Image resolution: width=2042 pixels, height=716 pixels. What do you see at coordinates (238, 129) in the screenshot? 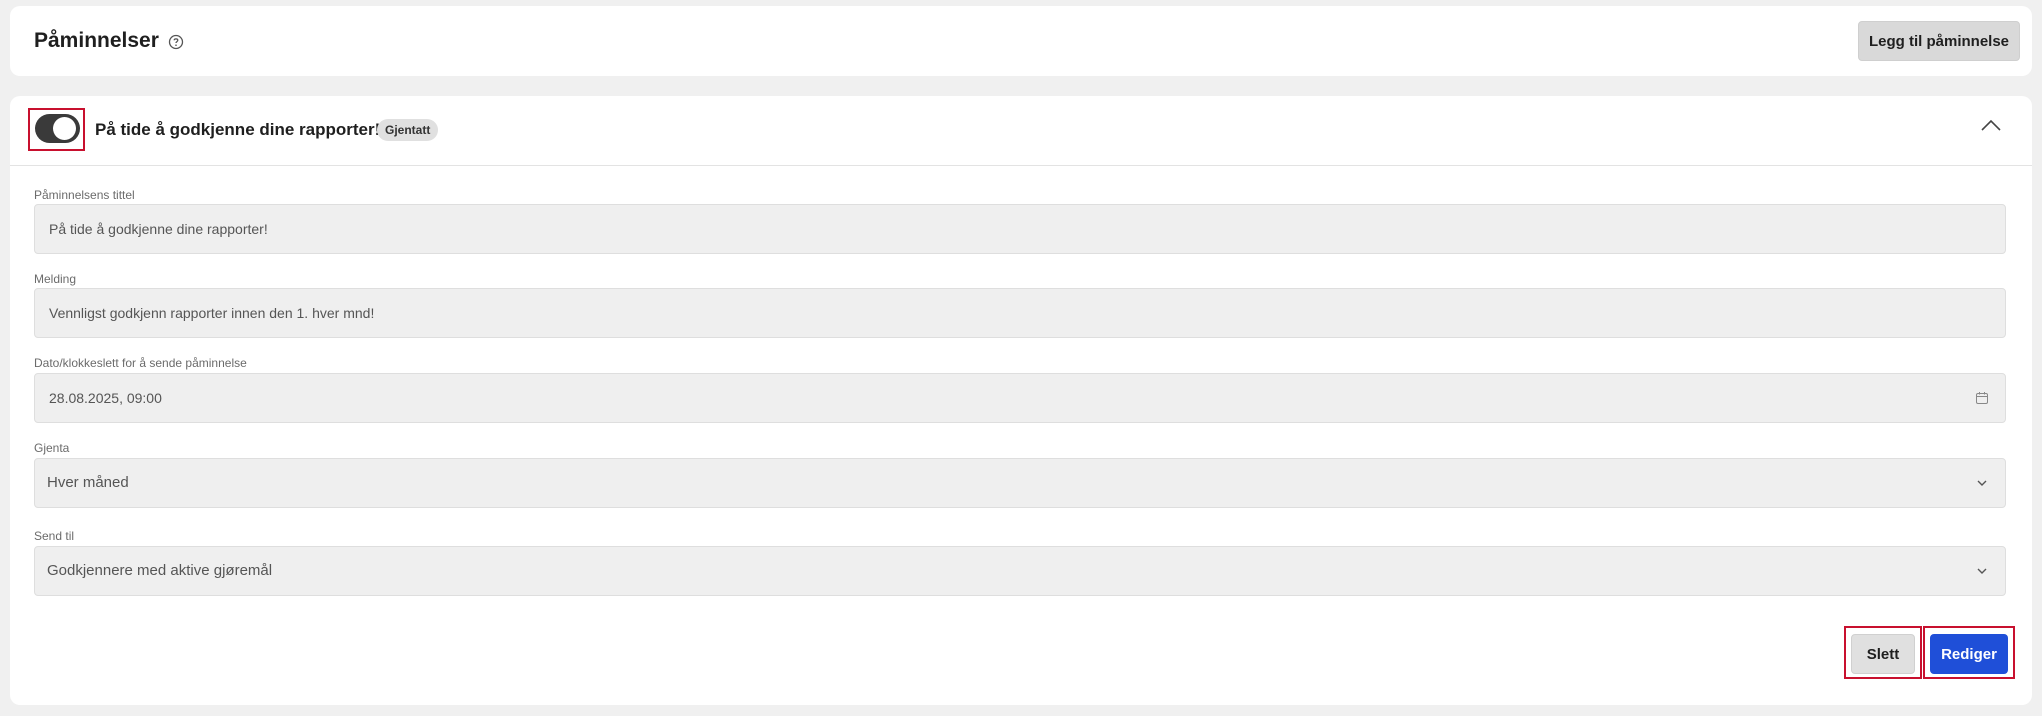
I see `reminder-title: På tide å godkjenne dine rapporter!` at bounding box center [238, 129].